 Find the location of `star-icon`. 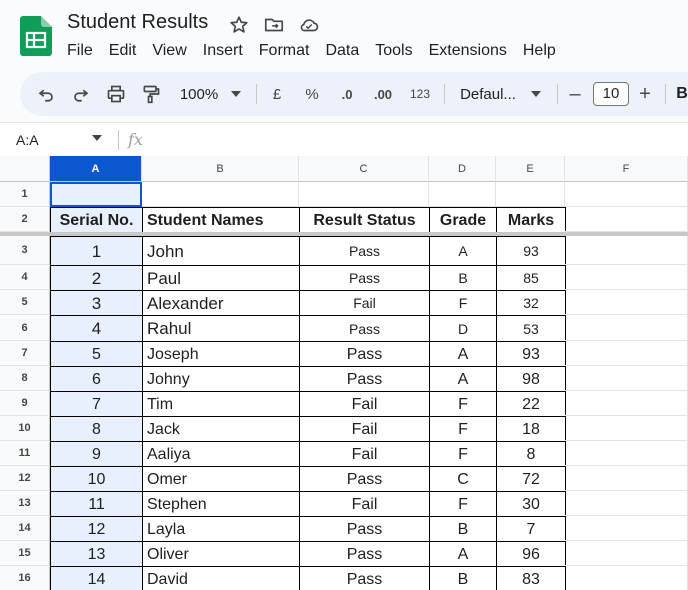

star-icon is located at coordinates (239, 25).